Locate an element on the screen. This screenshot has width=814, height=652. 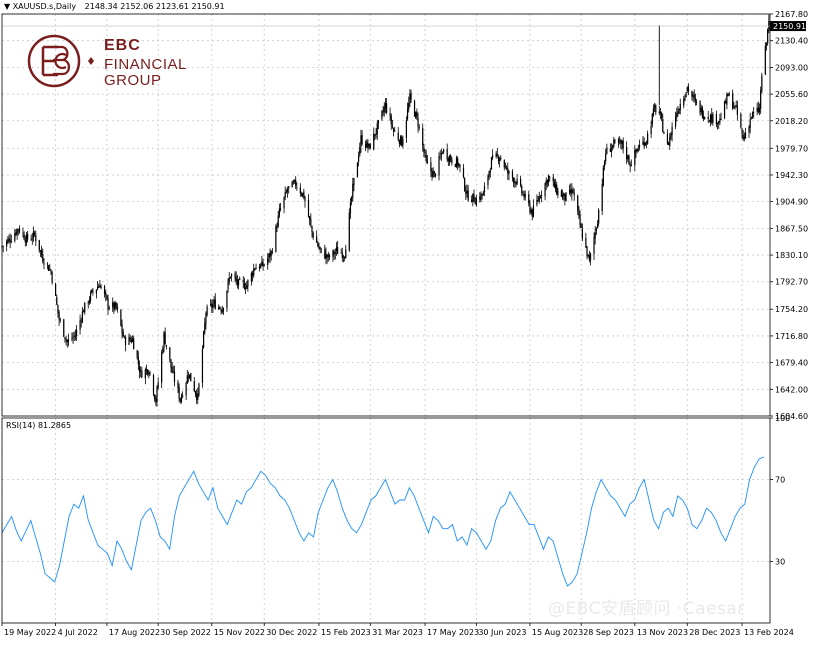
time-tick-label: 31 Mar 2023 is located at coordinates (397, 632).